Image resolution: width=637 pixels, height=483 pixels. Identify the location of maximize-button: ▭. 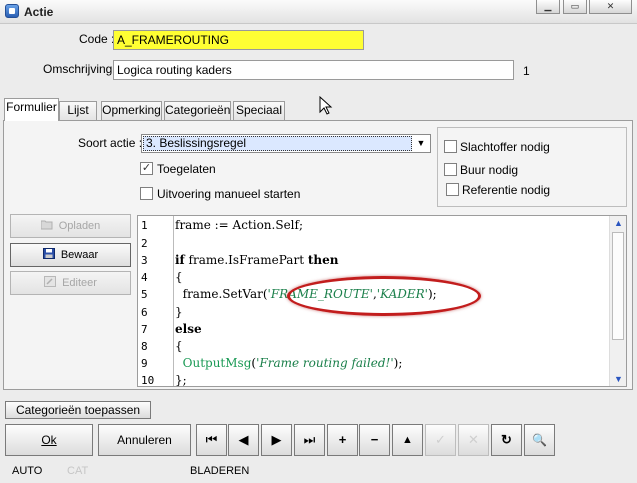
(575, 7).